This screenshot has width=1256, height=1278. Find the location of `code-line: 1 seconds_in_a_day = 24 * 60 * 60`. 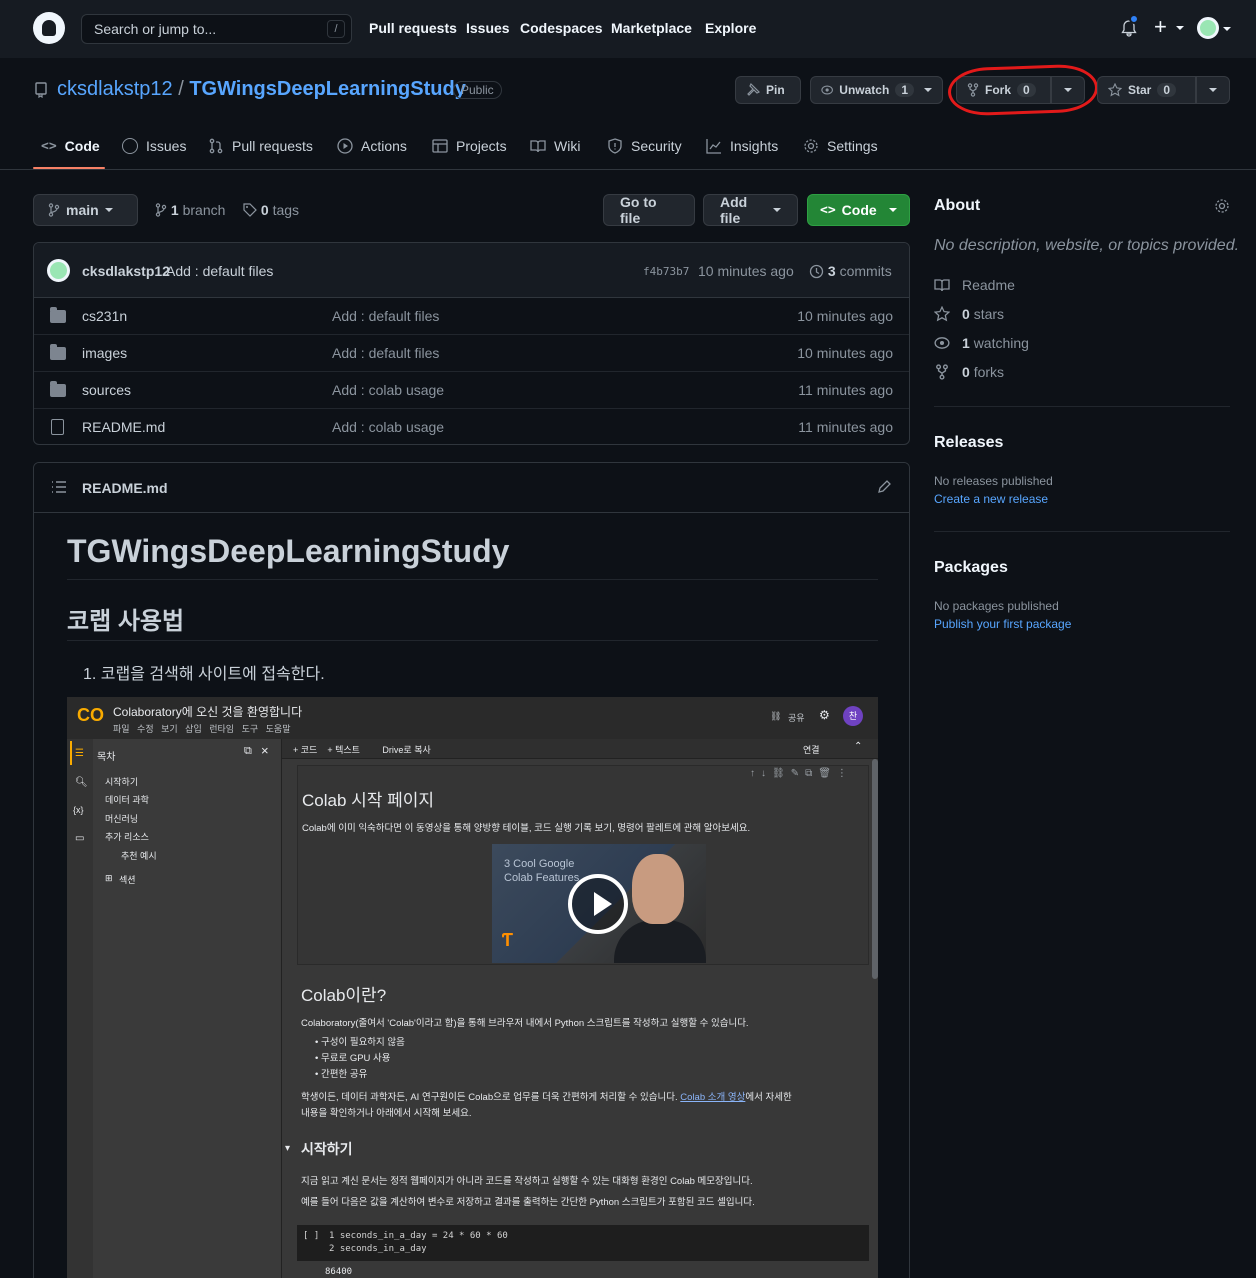

code-line: 1 seconds_in_a_day = 24 * 60 * 60 is located at coordinates (418, 1236).